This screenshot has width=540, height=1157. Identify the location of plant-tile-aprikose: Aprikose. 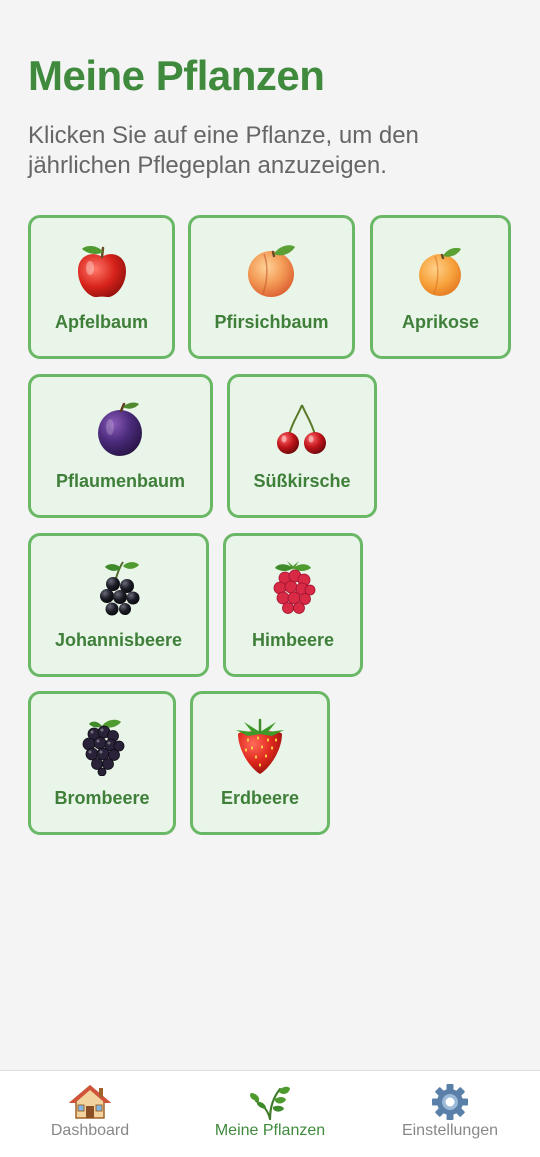
(440, 287).